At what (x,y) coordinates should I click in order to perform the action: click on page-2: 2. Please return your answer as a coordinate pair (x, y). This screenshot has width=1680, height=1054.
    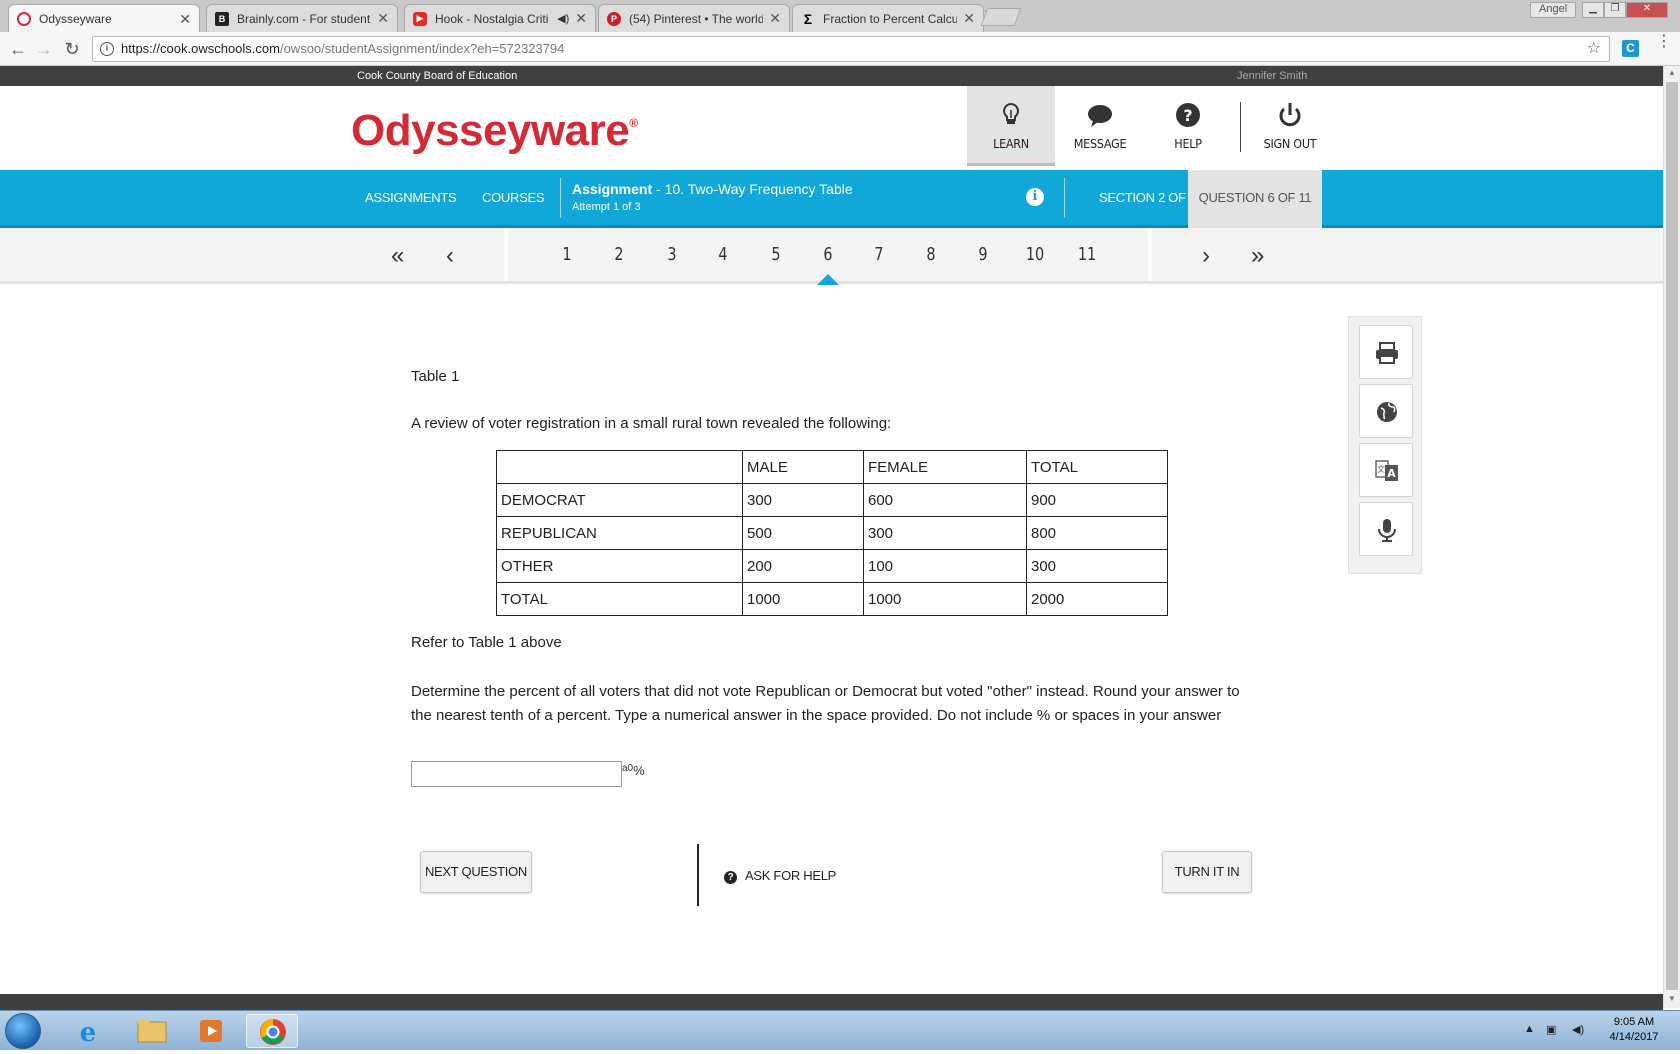
    Looking at the image, I should click on (619, 254).